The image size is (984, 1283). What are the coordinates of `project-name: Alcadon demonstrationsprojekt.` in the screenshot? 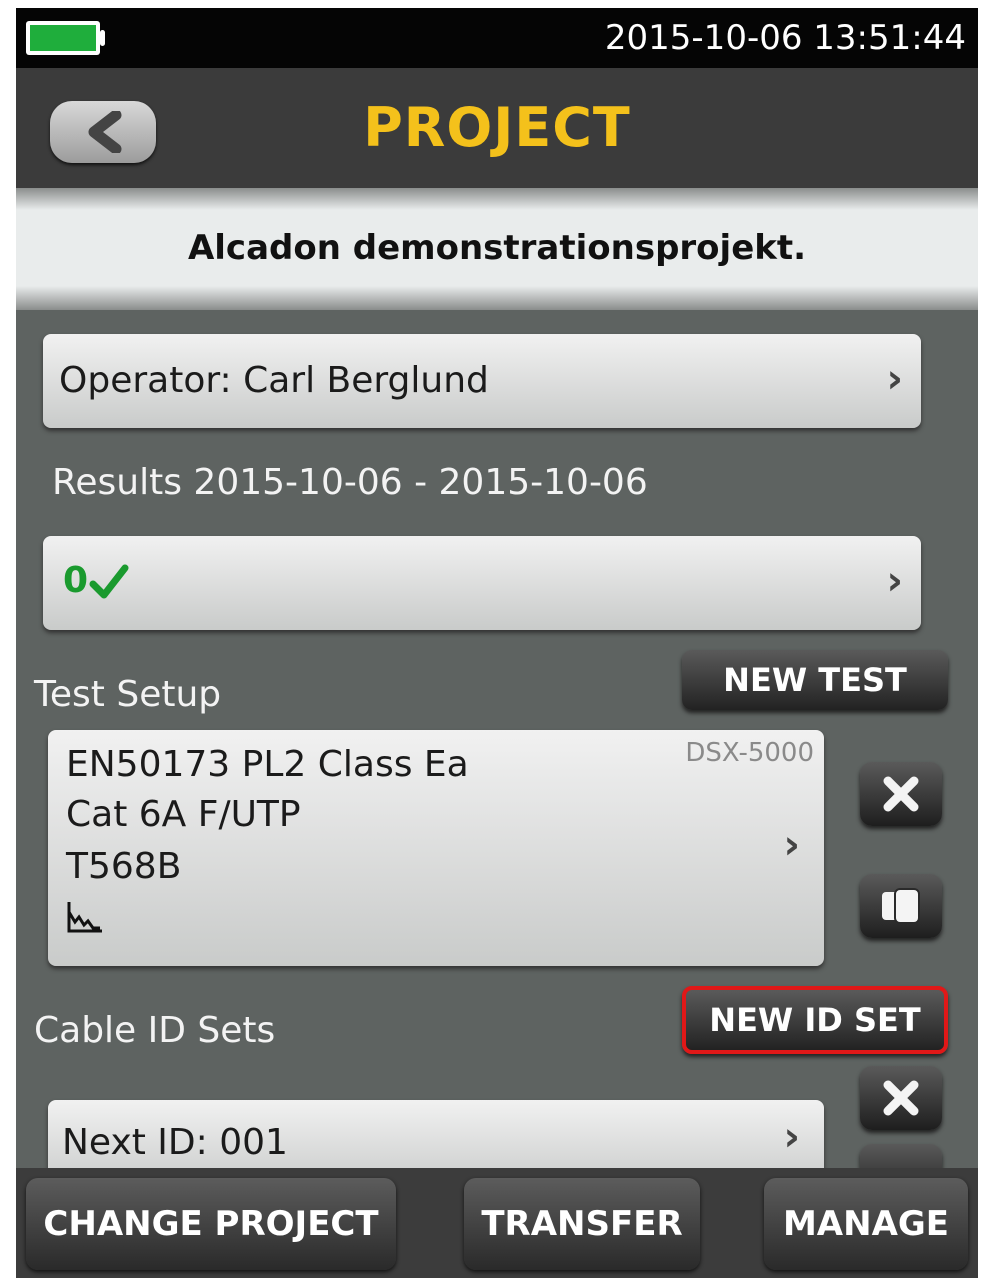 It's located at (497, 248).